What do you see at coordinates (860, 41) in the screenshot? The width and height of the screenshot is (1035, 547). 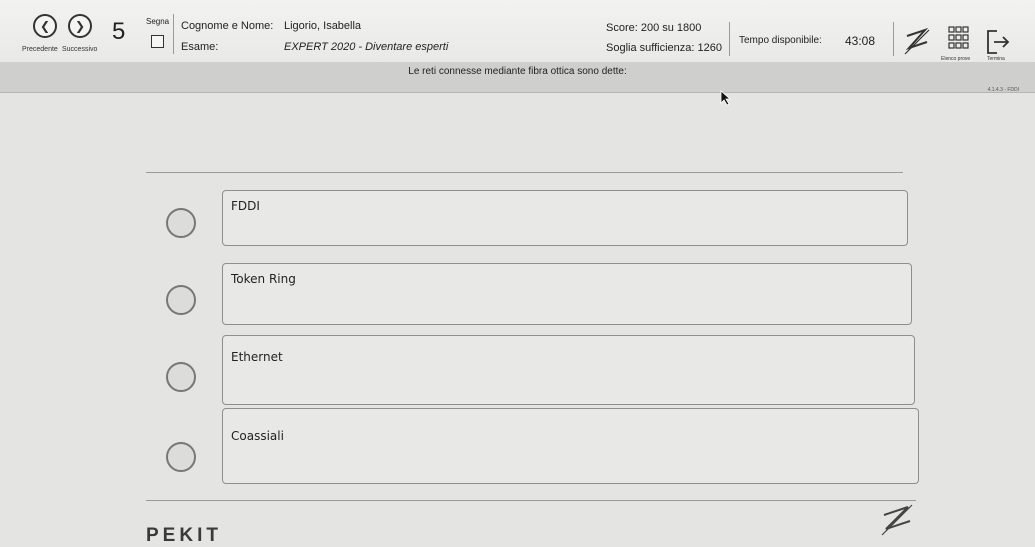 I see `time-remaining: 43:08` at bounding box center [860, 41].